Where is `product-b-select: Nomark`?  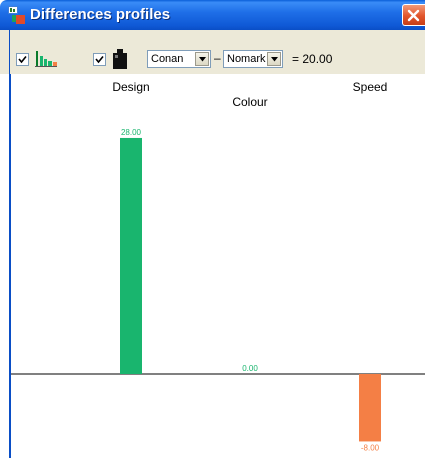 product-b-select: Nomark is located at coordinates (253, 59).